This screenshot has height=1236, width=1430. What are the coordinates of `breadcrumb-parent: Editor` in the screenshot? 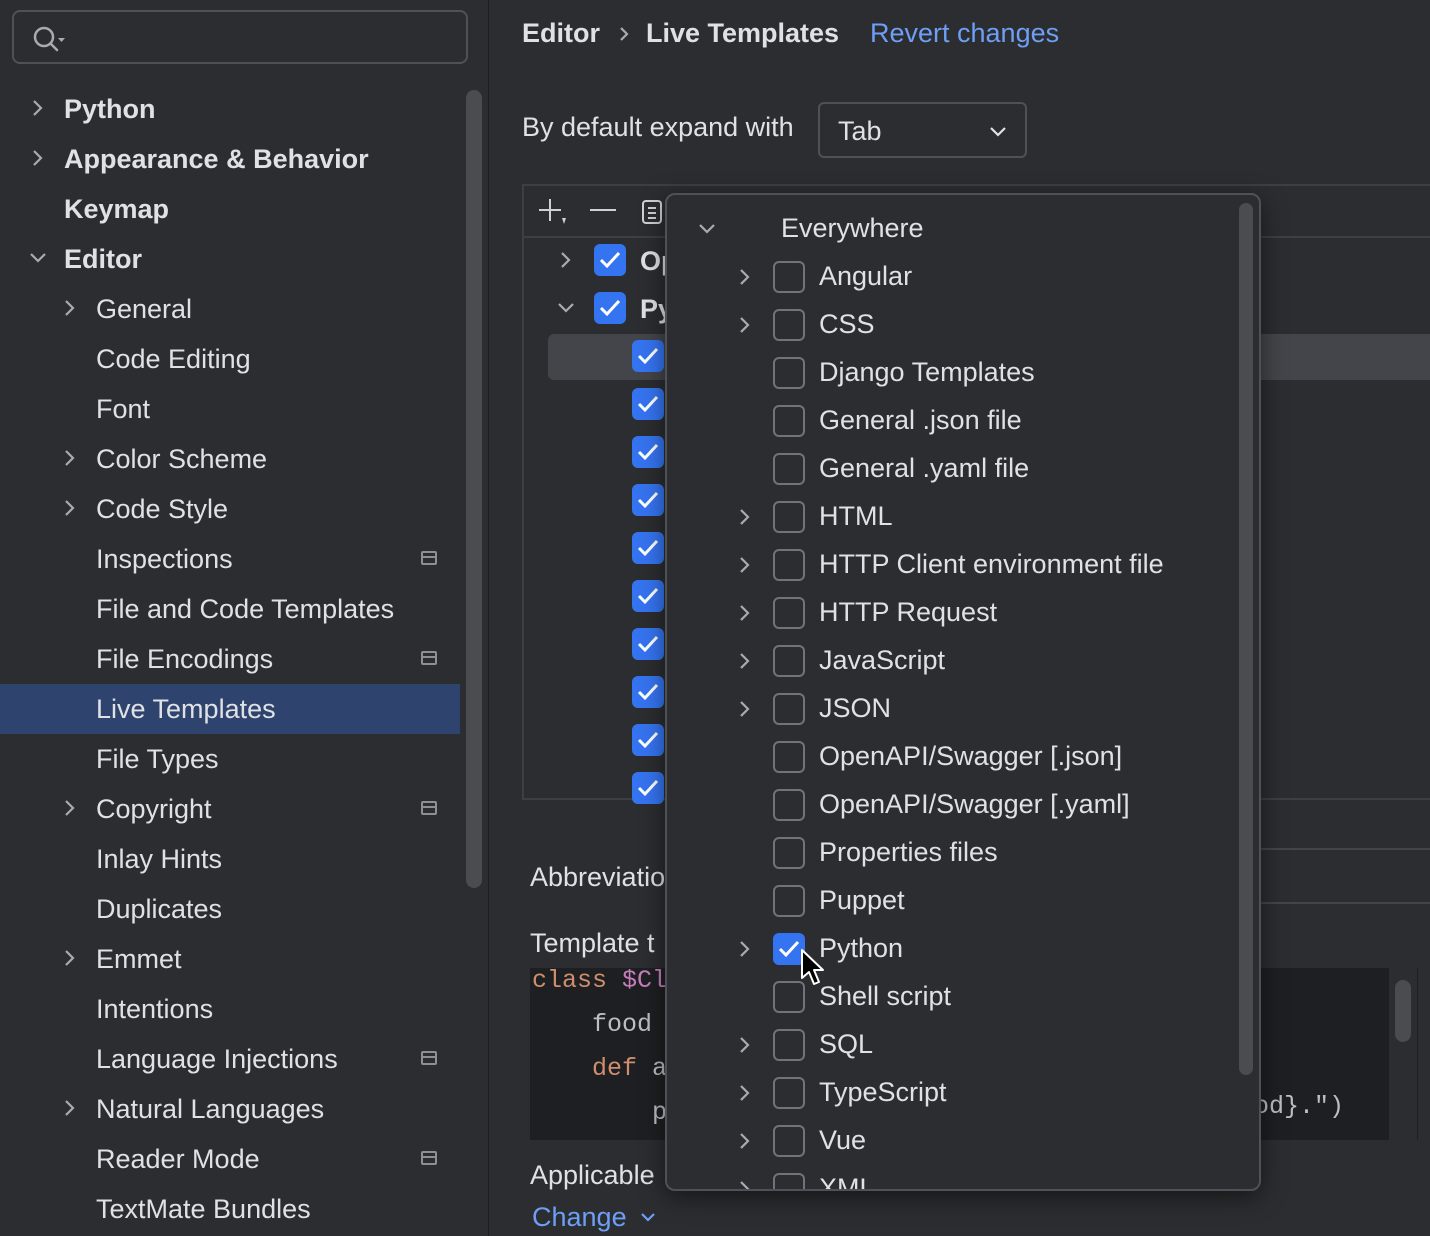 It's located at (561, 33).